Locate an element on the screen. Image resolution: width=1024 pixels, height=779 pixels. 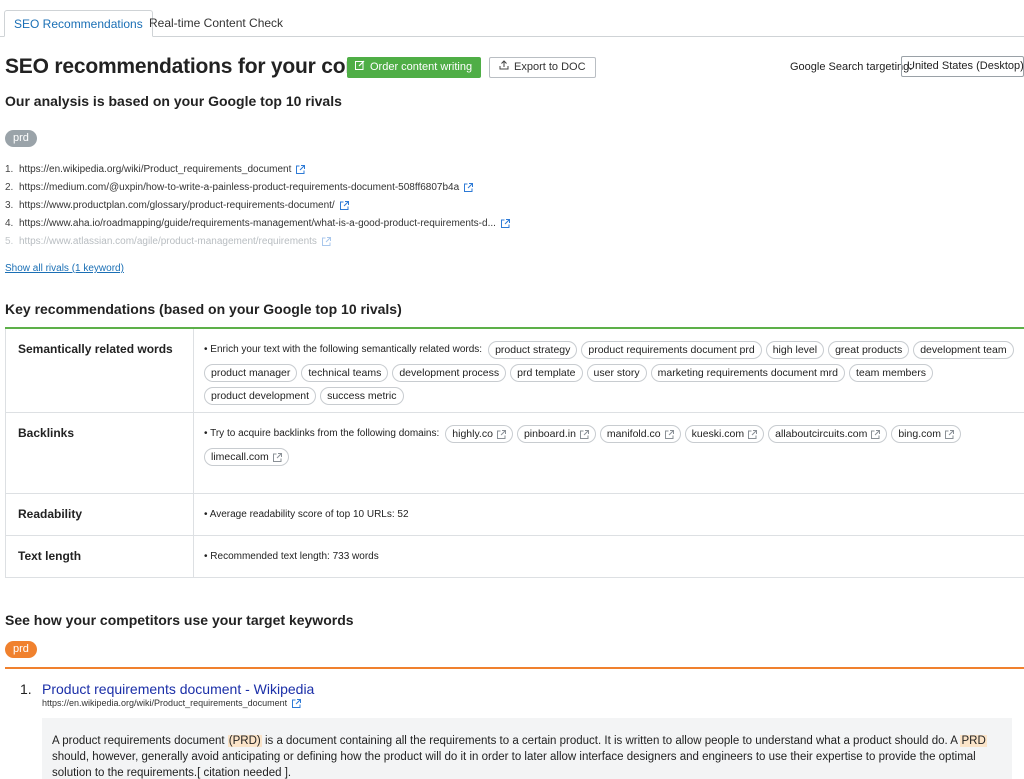
backlink-domain-tag: limecall.com is located at coordinates (246, 457).